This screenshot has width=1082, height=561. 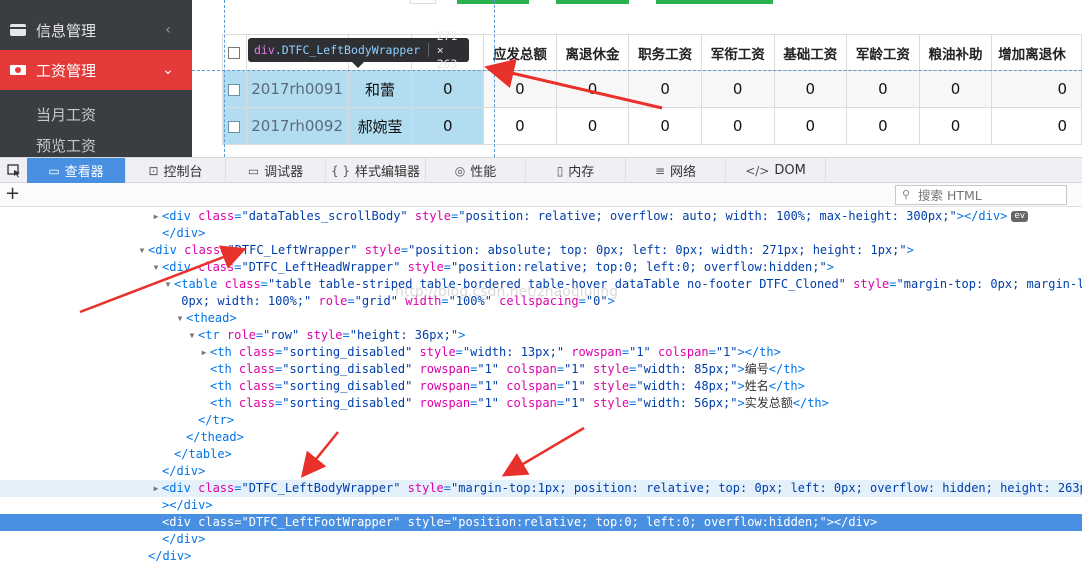 I want to click on select-all-cell, so click(x=234, y=52).